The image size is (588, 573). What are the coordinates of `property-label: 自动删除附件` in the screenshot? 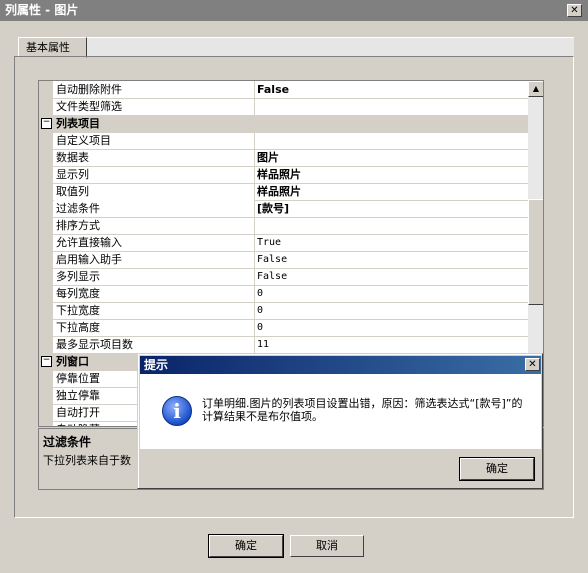 It's located at (89, 89).